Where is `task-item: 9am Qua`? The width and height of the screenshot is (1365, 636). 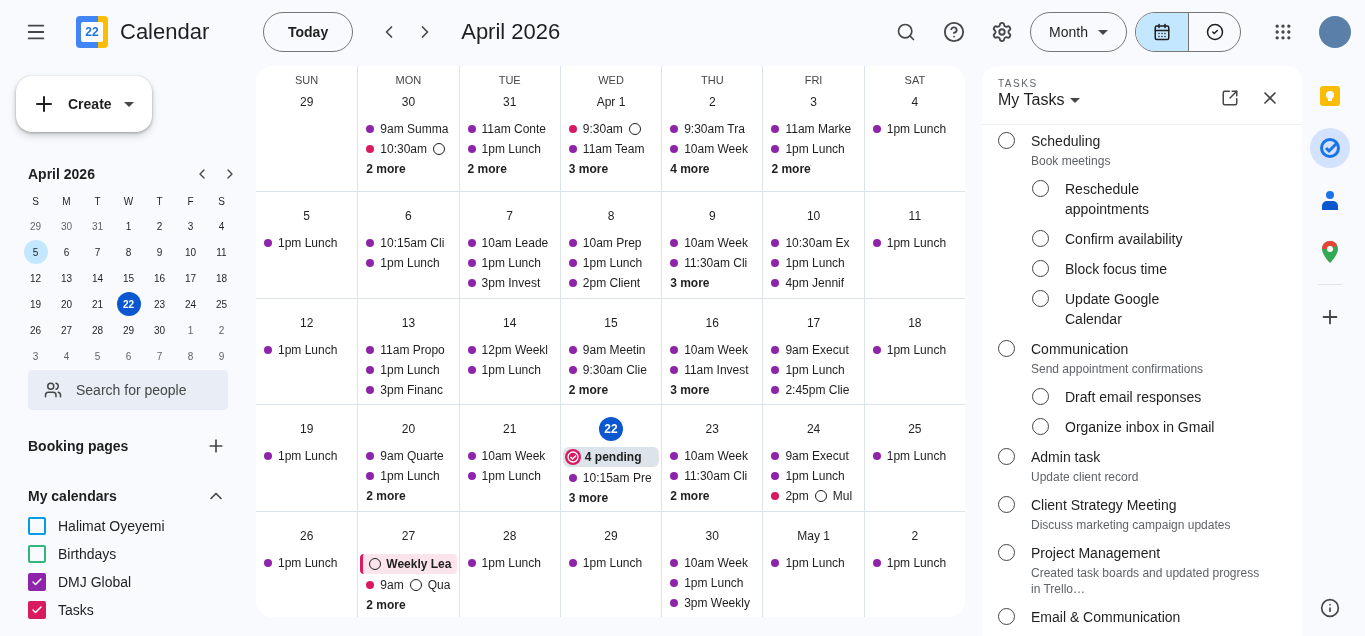 task-item: 9am Qua is located at coordinates (410, 584).